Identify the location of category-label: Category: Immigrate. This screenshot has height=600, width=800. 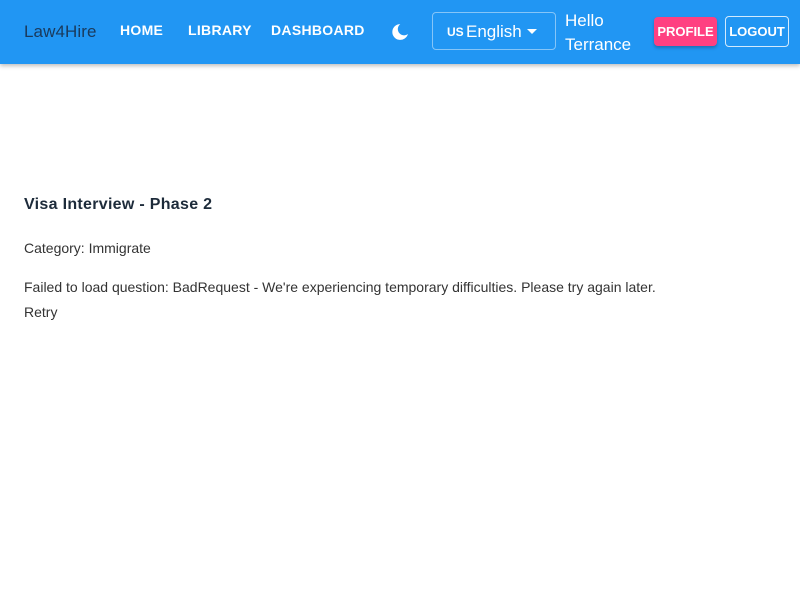
(87, 248).